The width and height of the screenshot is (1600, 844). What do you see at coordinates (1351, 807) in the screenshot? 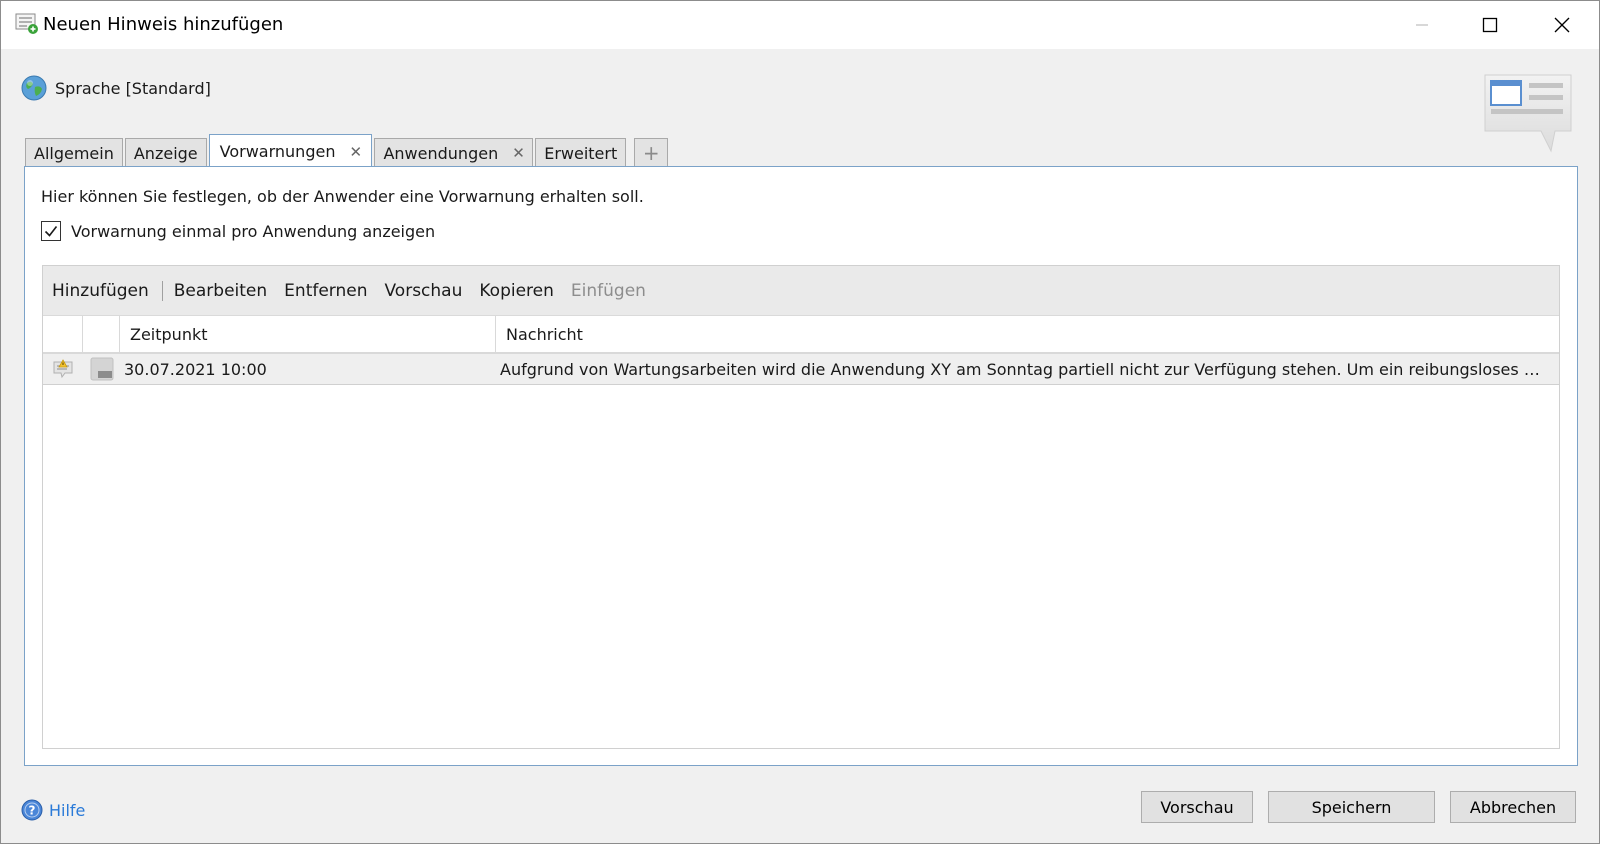
I see `save-button: Speichern` at bounding box center [1351, 807].